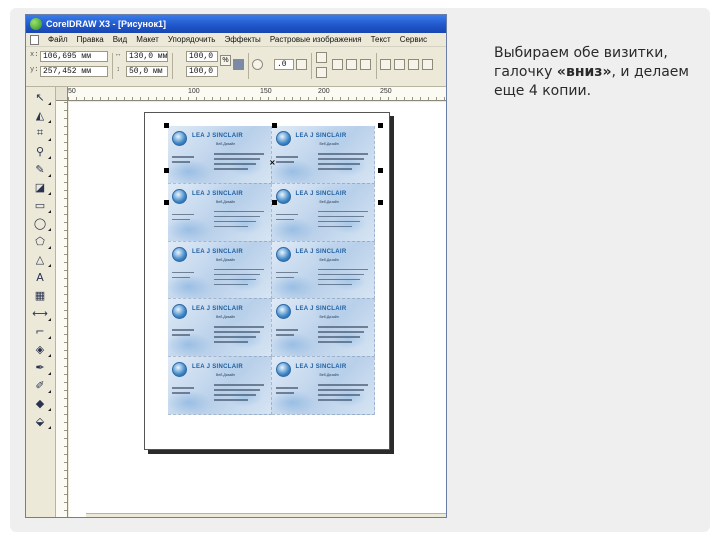 Image resolution: width=720 pixels, height=540 pixels. I want to click on selection-handle-tl, so click(166, 125).